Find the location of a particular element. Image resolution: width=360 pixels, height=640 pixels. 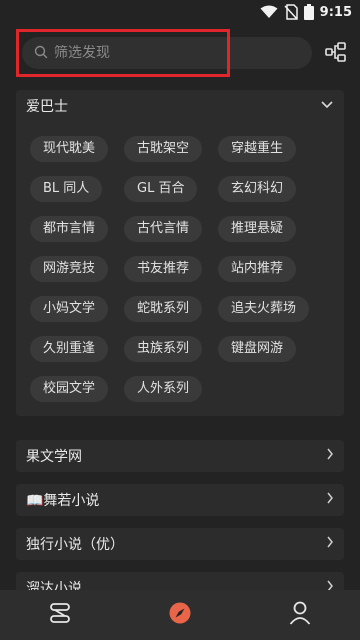

nav-discover is located at coordinates (180, 615).